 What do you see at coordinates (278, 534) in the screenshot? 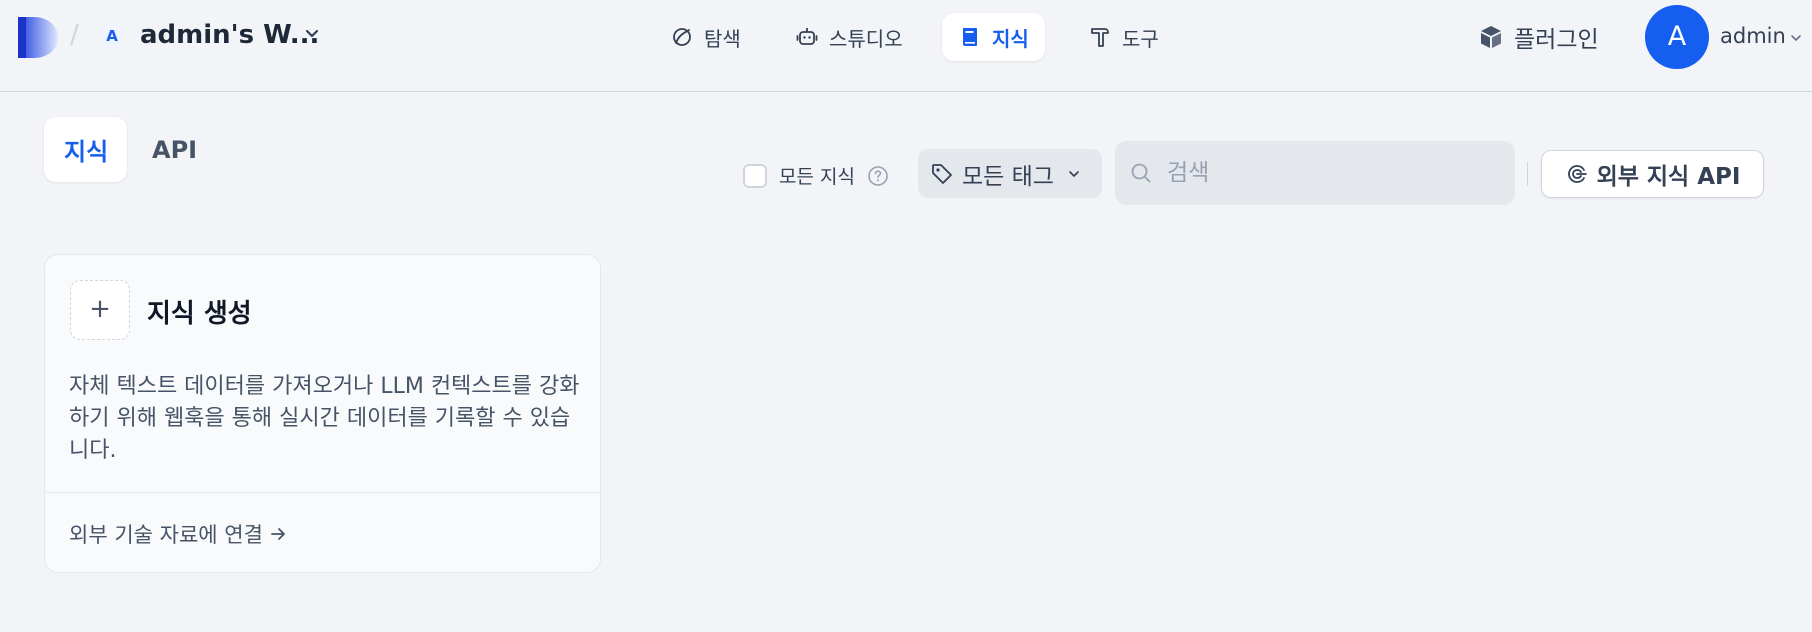
I see `arrow-right-icon` at bounding box center [278, 534].